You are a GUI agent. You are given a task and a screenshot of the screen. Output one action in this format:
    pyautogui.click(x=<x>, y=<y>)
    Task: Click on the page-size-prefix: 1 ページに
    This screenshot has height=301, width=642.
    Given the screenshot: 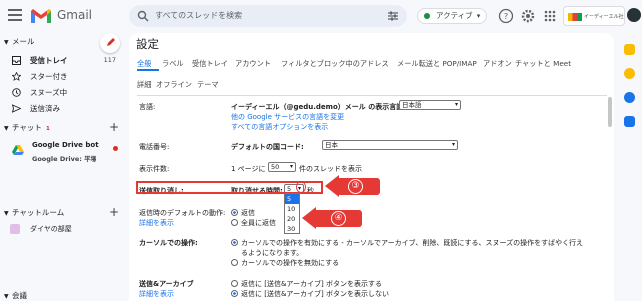 What is the action you would take?
    pyautogui.click(x=248, y=169)
    